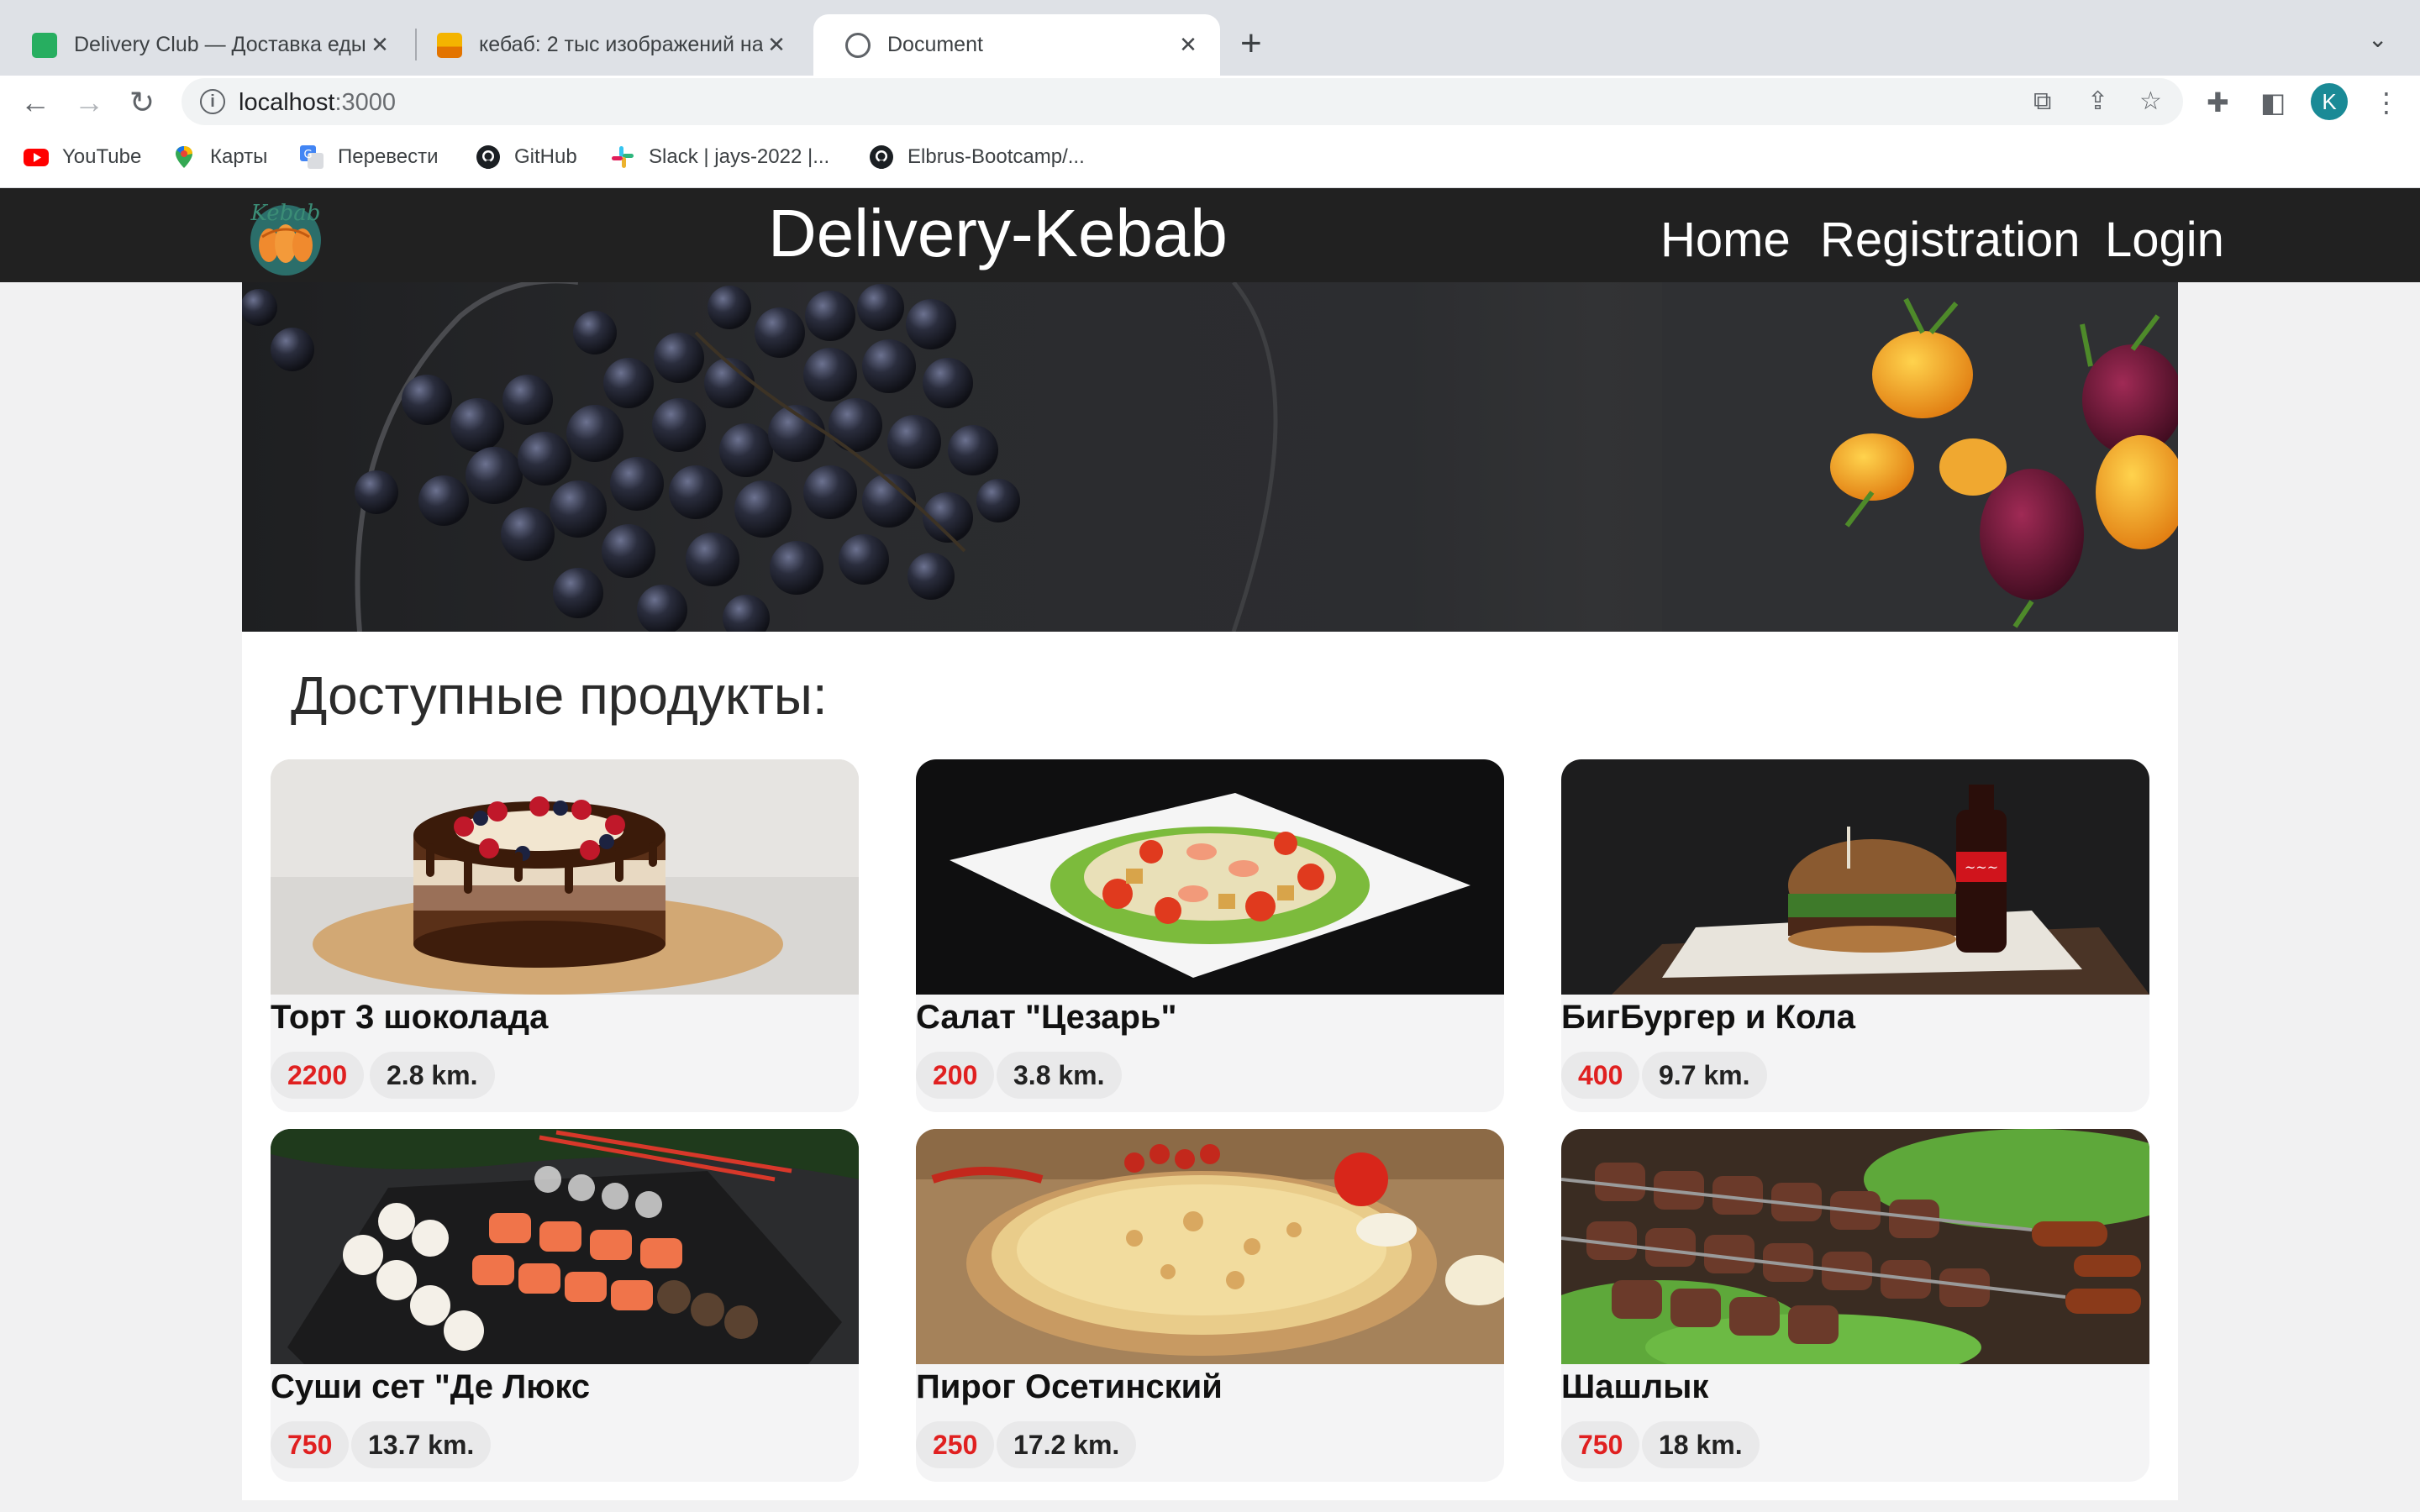 This screenshot has width=2420, height=1512. I want to click on bookmark-maps: Карты, so click(219, 157).